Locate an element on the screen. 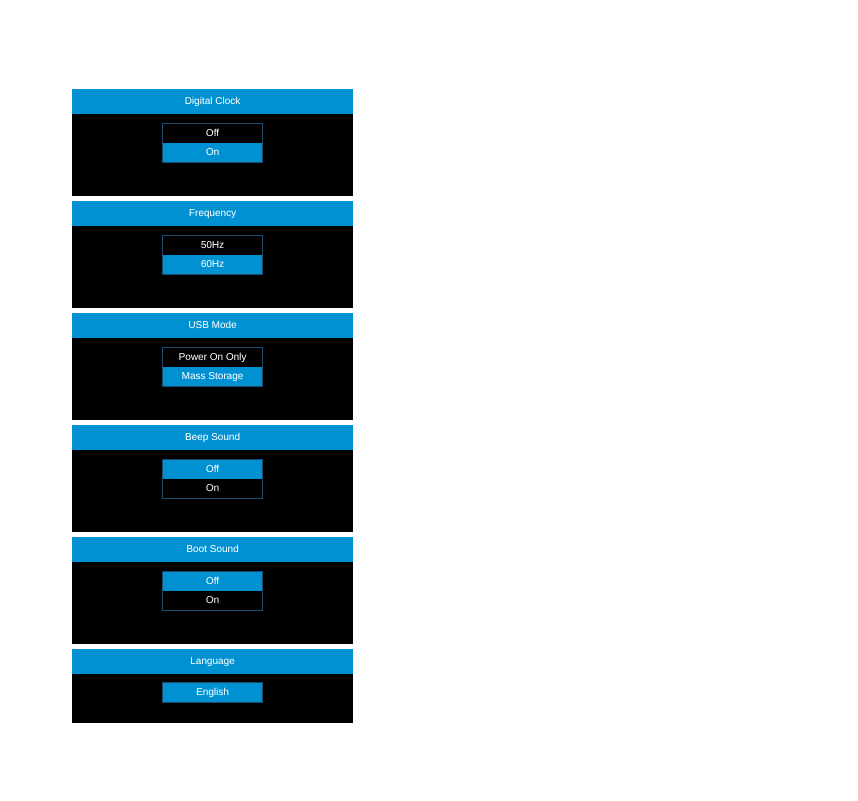  option-item: Mass Storage is located at coordinates (212, 376).